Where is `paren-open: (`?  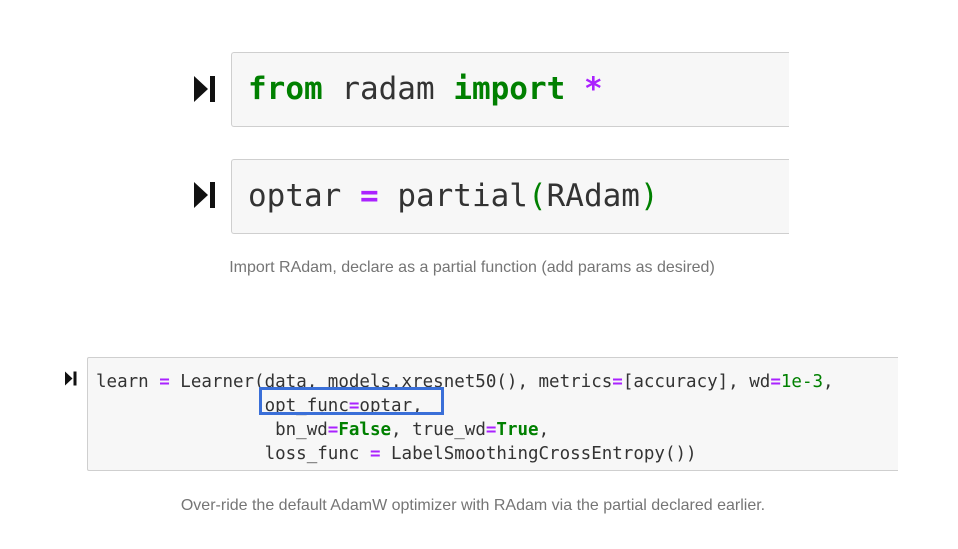
paren-open: ( is located at coordinates (537, 196).